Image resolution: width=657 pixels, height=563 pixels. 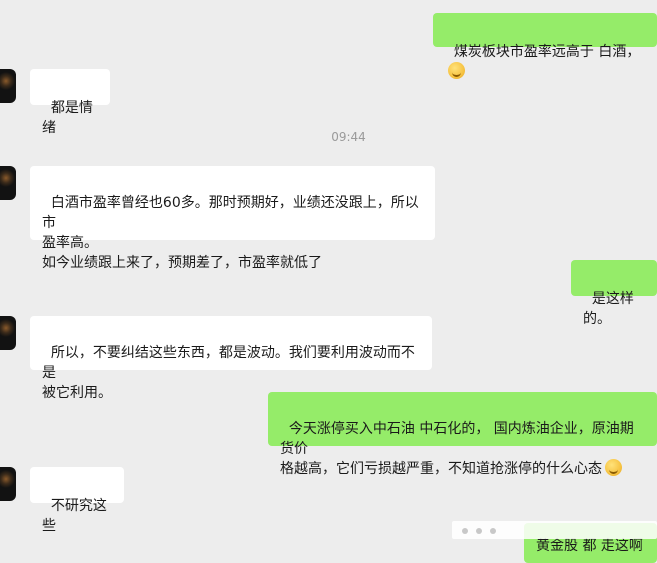 I want to click on thinking-emoji-icon, so click(x=613, y=467).